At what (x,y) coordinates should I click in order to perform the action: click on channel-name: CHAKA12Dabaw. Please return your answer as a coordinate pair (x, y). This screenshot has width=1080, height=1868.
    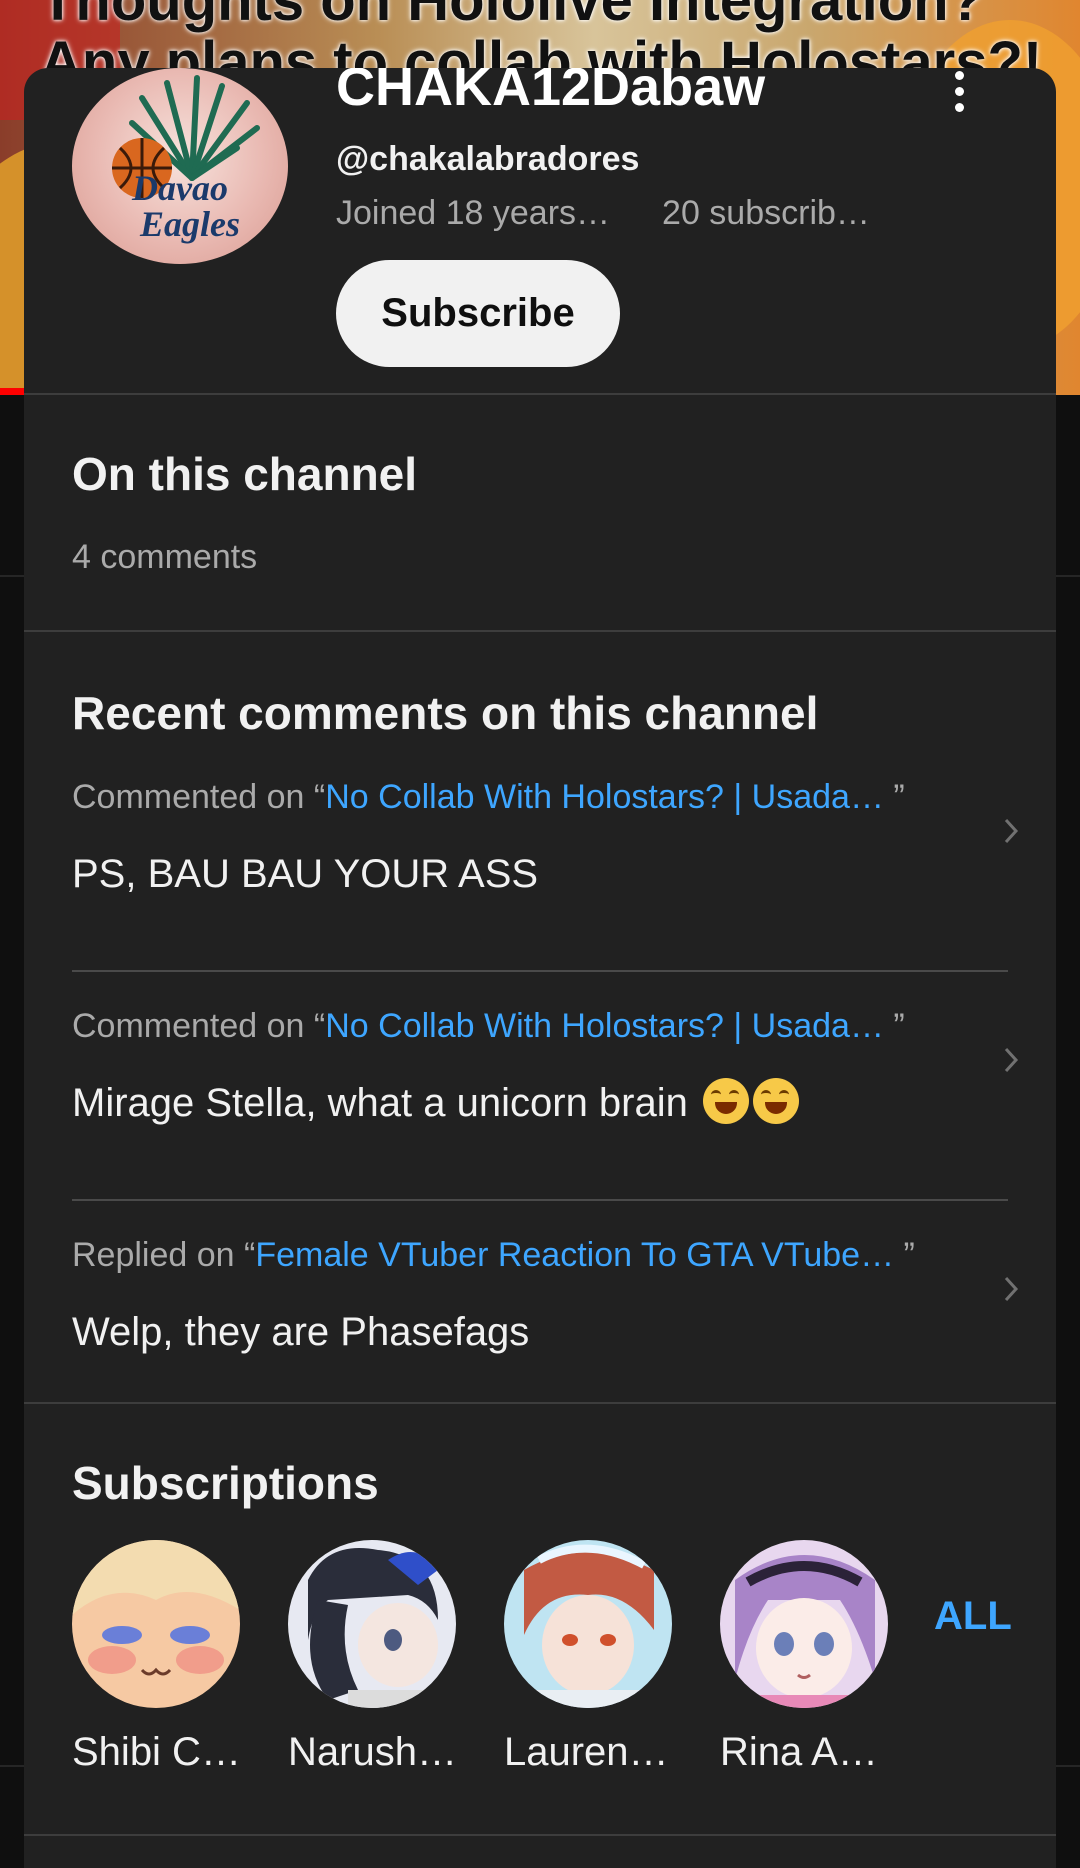
    Looking at the image, I should click on (551, 92).